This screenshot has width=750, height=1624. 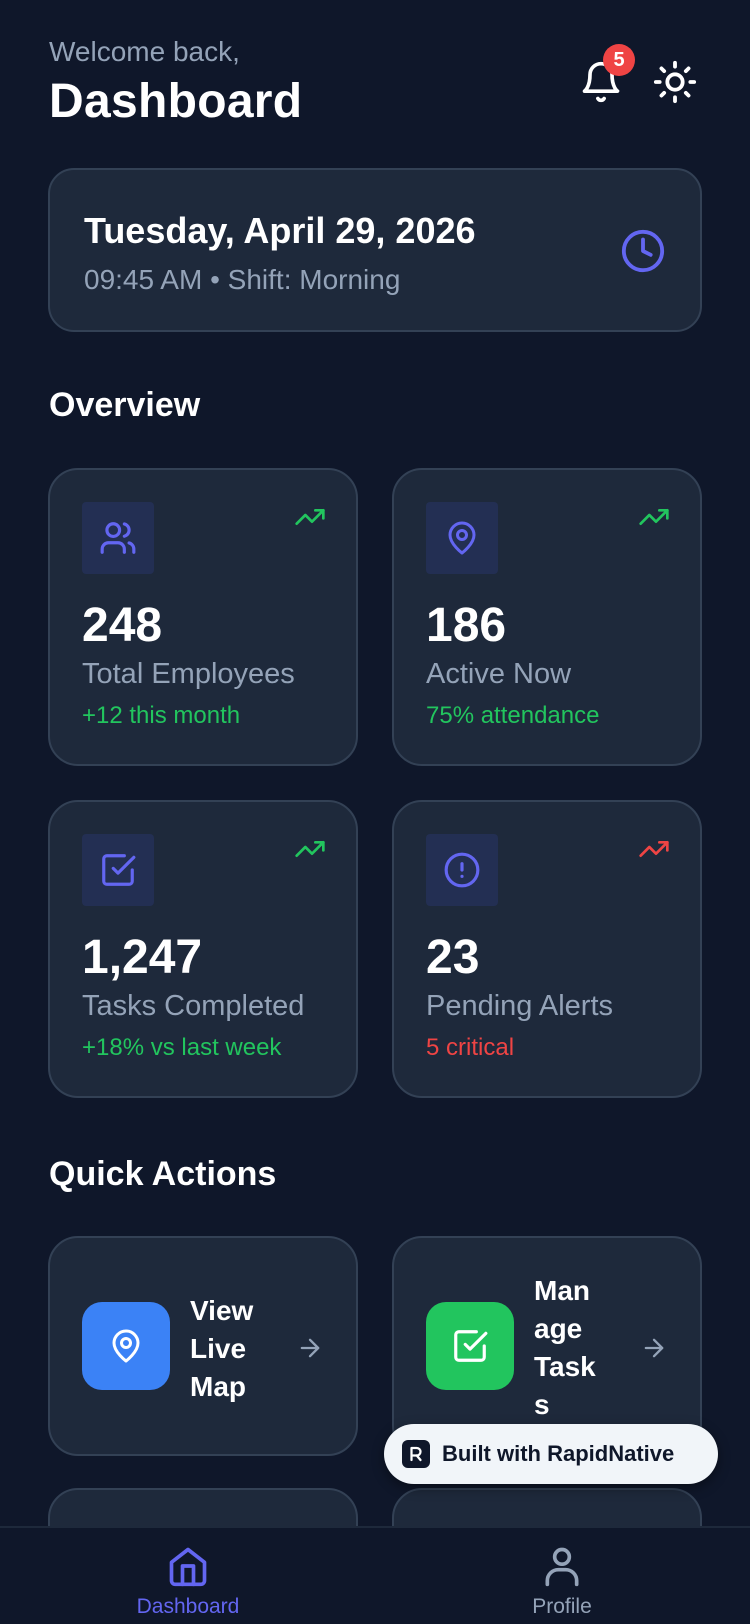 What do you see at coordinates (193, 1006) in the screenshot?
I see `stat-label: Tasks Completed` at bounding box center [193, 1006].